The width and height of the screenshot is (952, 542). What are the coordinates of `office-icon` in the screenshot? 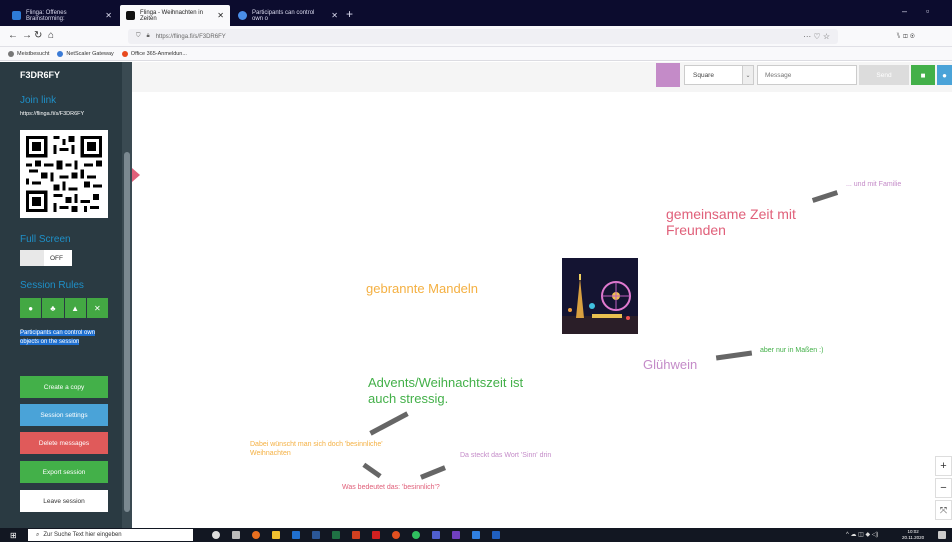 It's located at (124, 53).